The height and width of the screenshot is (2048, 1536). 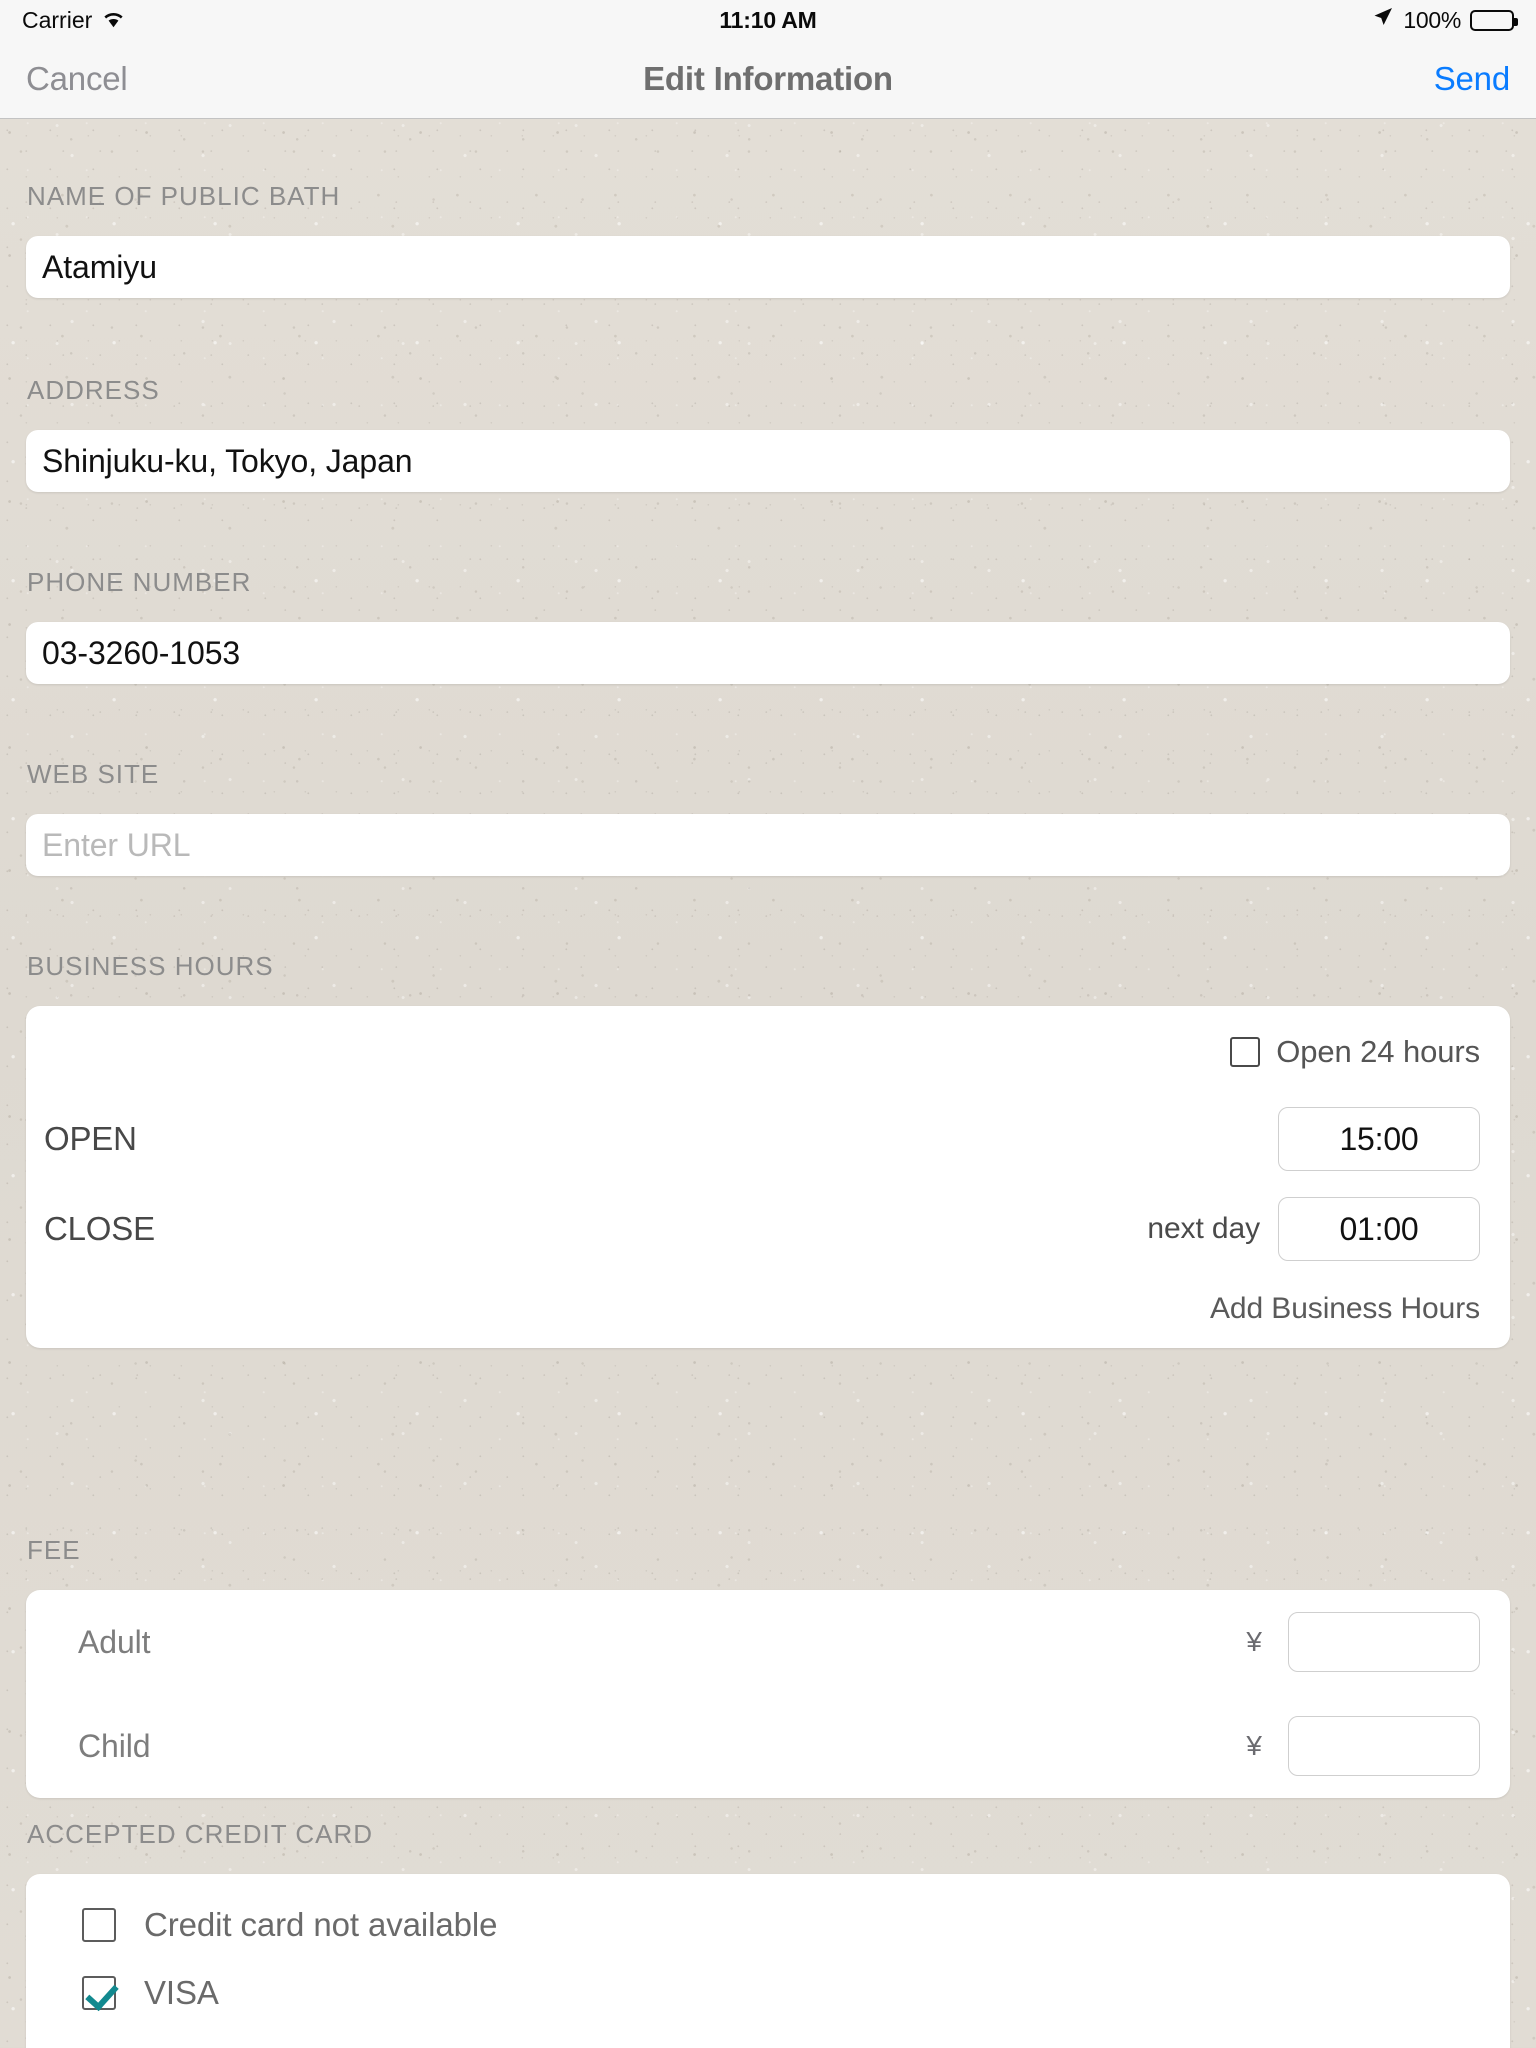 What do you see at coordinates (99, 1993) in the screenshot?
I see `visa-checkbox-icon` at bounding box center [99, 1993].